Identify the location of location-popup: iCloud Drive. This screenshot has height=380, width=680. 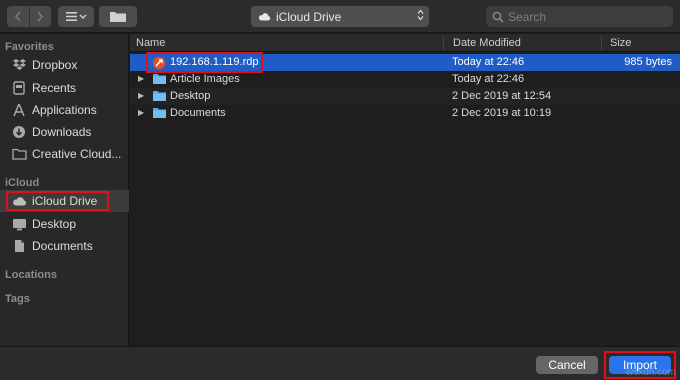
(340, 16).